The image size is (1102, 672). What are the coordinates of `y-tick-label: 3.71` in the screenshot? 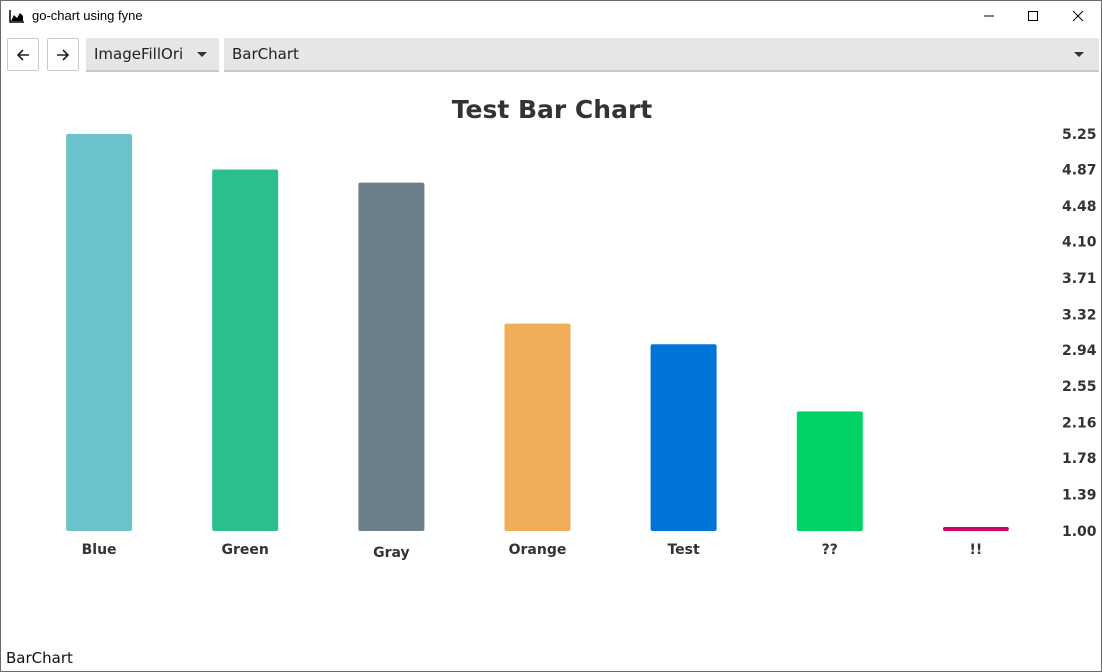 It's located at (1079, 279).